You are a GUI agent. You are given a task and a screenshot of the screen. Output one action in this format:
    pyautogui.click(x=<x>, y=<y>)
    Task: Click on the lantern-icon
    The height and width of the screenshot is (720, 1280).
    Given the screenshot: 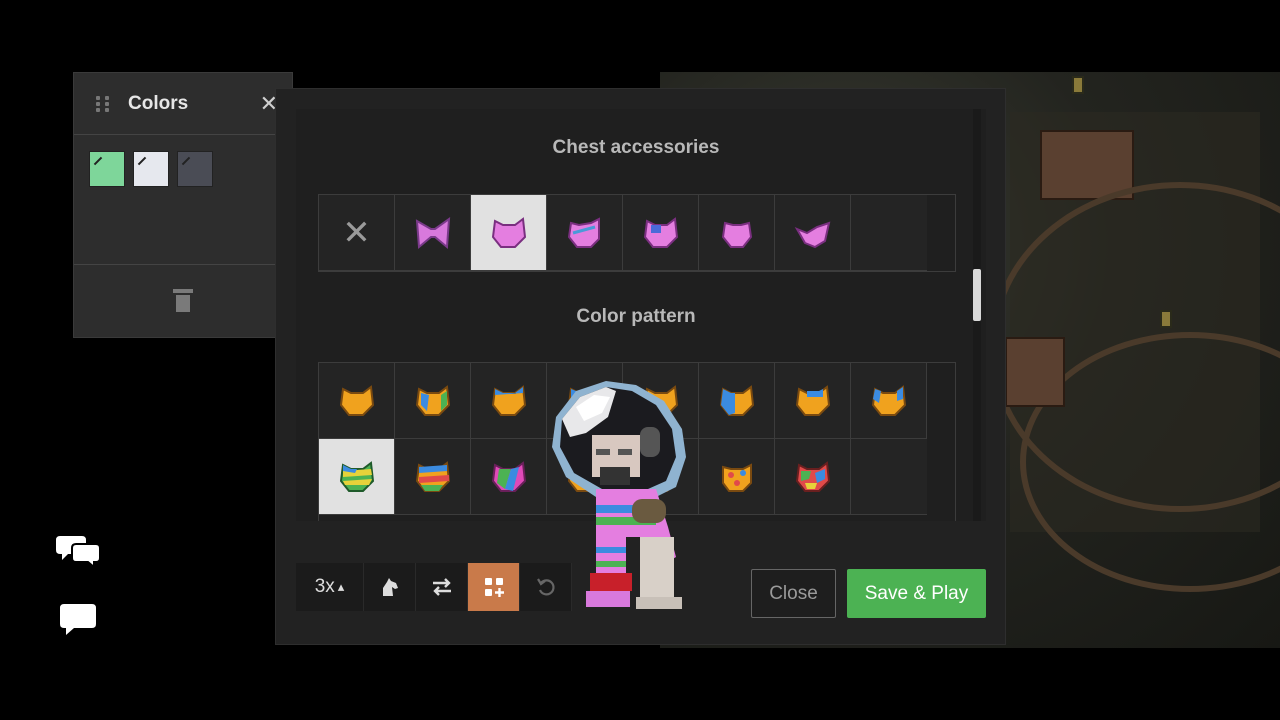 What is the action you would take?
    pyautogui.click(x=1078, y=85)
    